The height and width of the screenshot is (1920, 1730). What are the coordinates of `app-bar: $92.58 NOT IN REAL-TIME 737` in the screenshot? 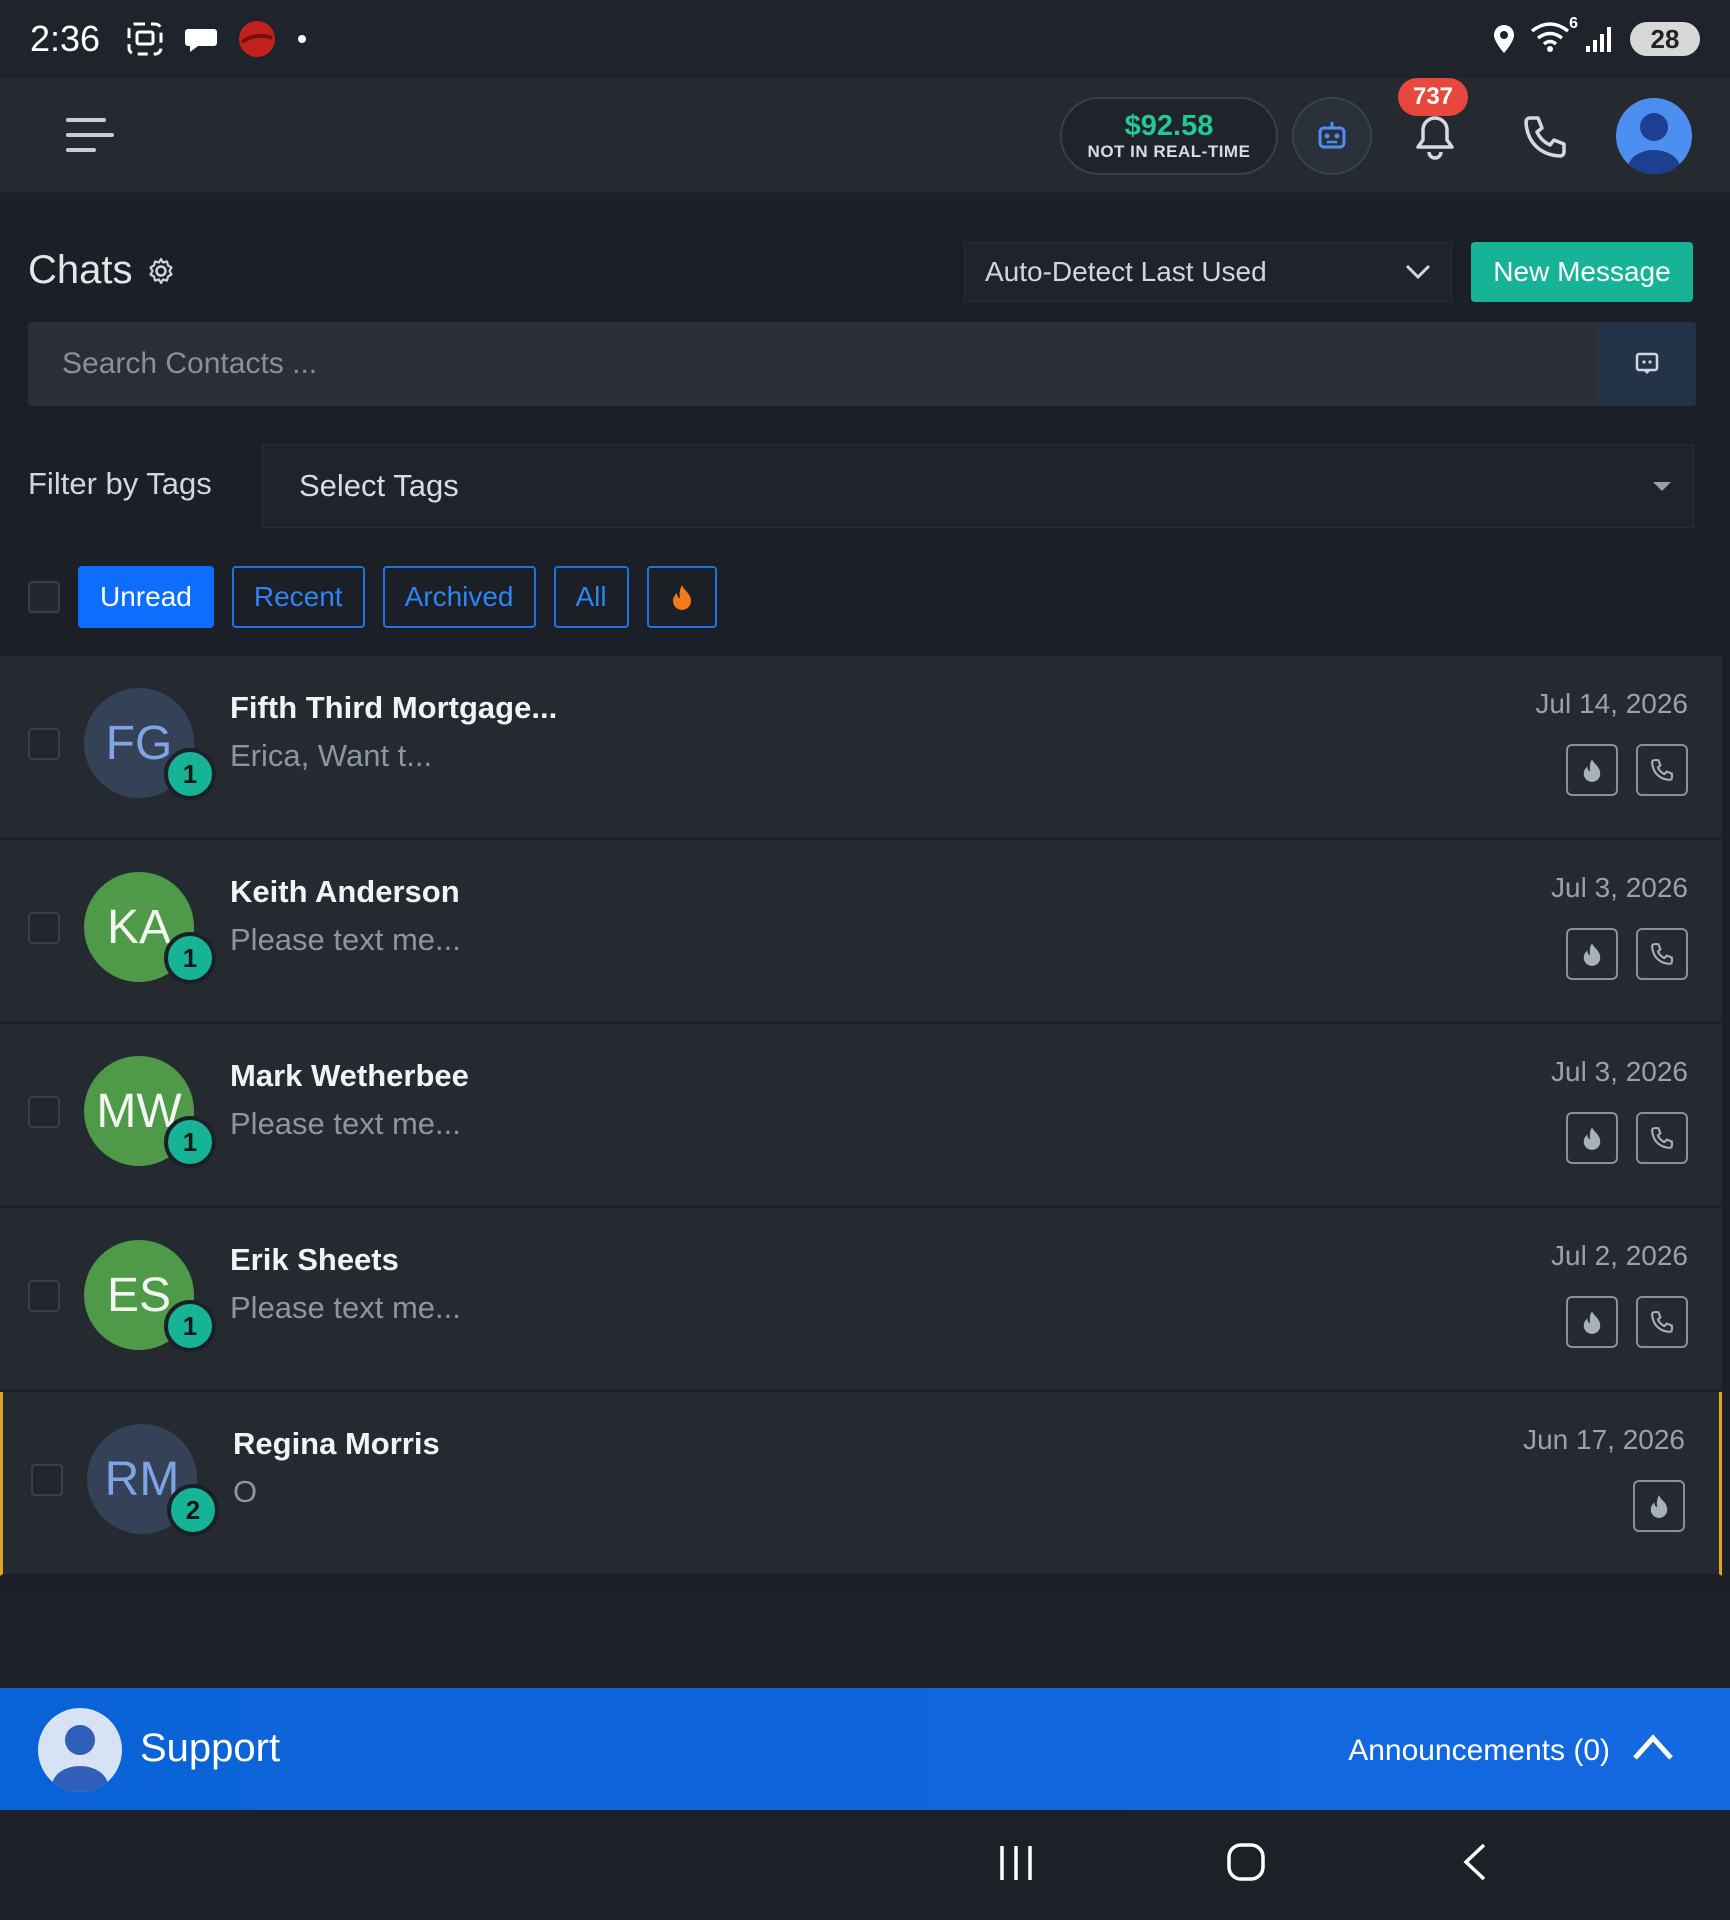 It's located at (865, 135).